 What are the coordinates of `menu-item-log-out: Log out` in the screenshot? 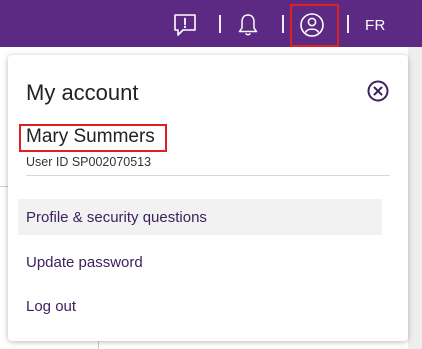 It's located at (200, 306).